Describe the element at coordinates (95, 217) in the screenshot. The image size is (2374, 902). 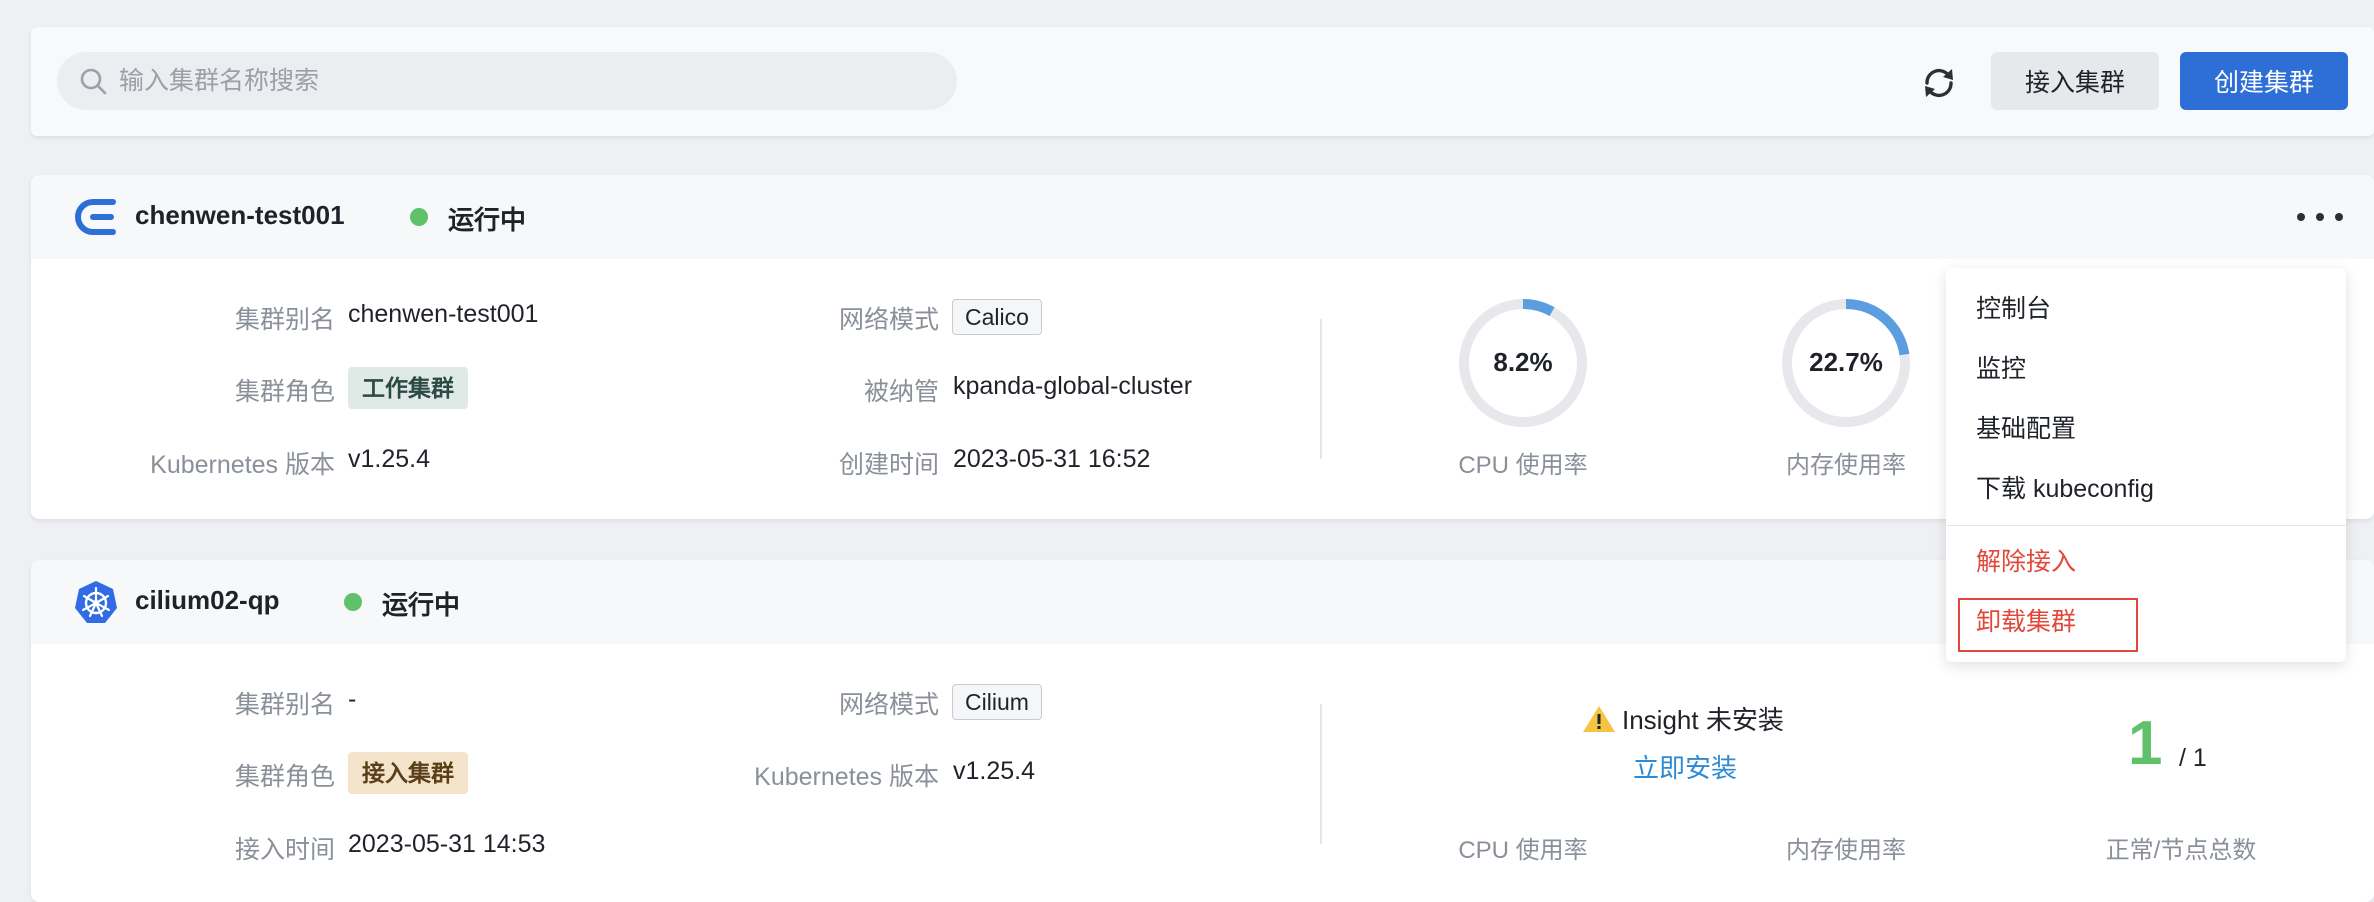
I see `daocloud-logo-icon` at that location.